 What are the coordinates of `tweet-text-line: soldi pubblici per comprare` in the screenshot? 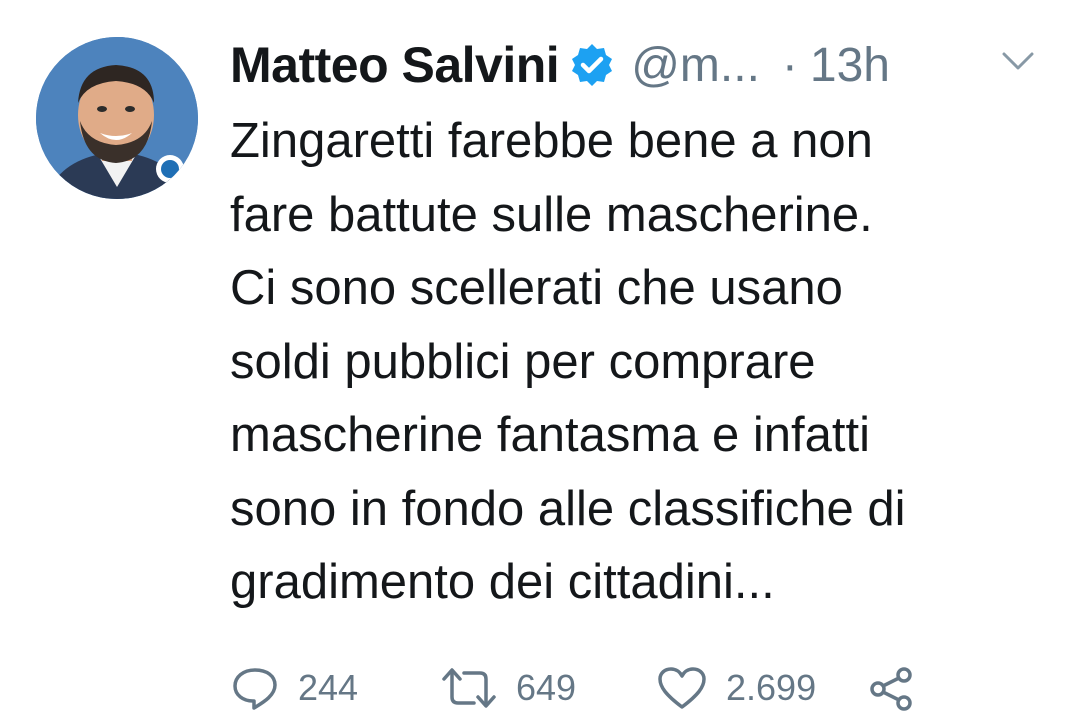 It's located at (523, 361).